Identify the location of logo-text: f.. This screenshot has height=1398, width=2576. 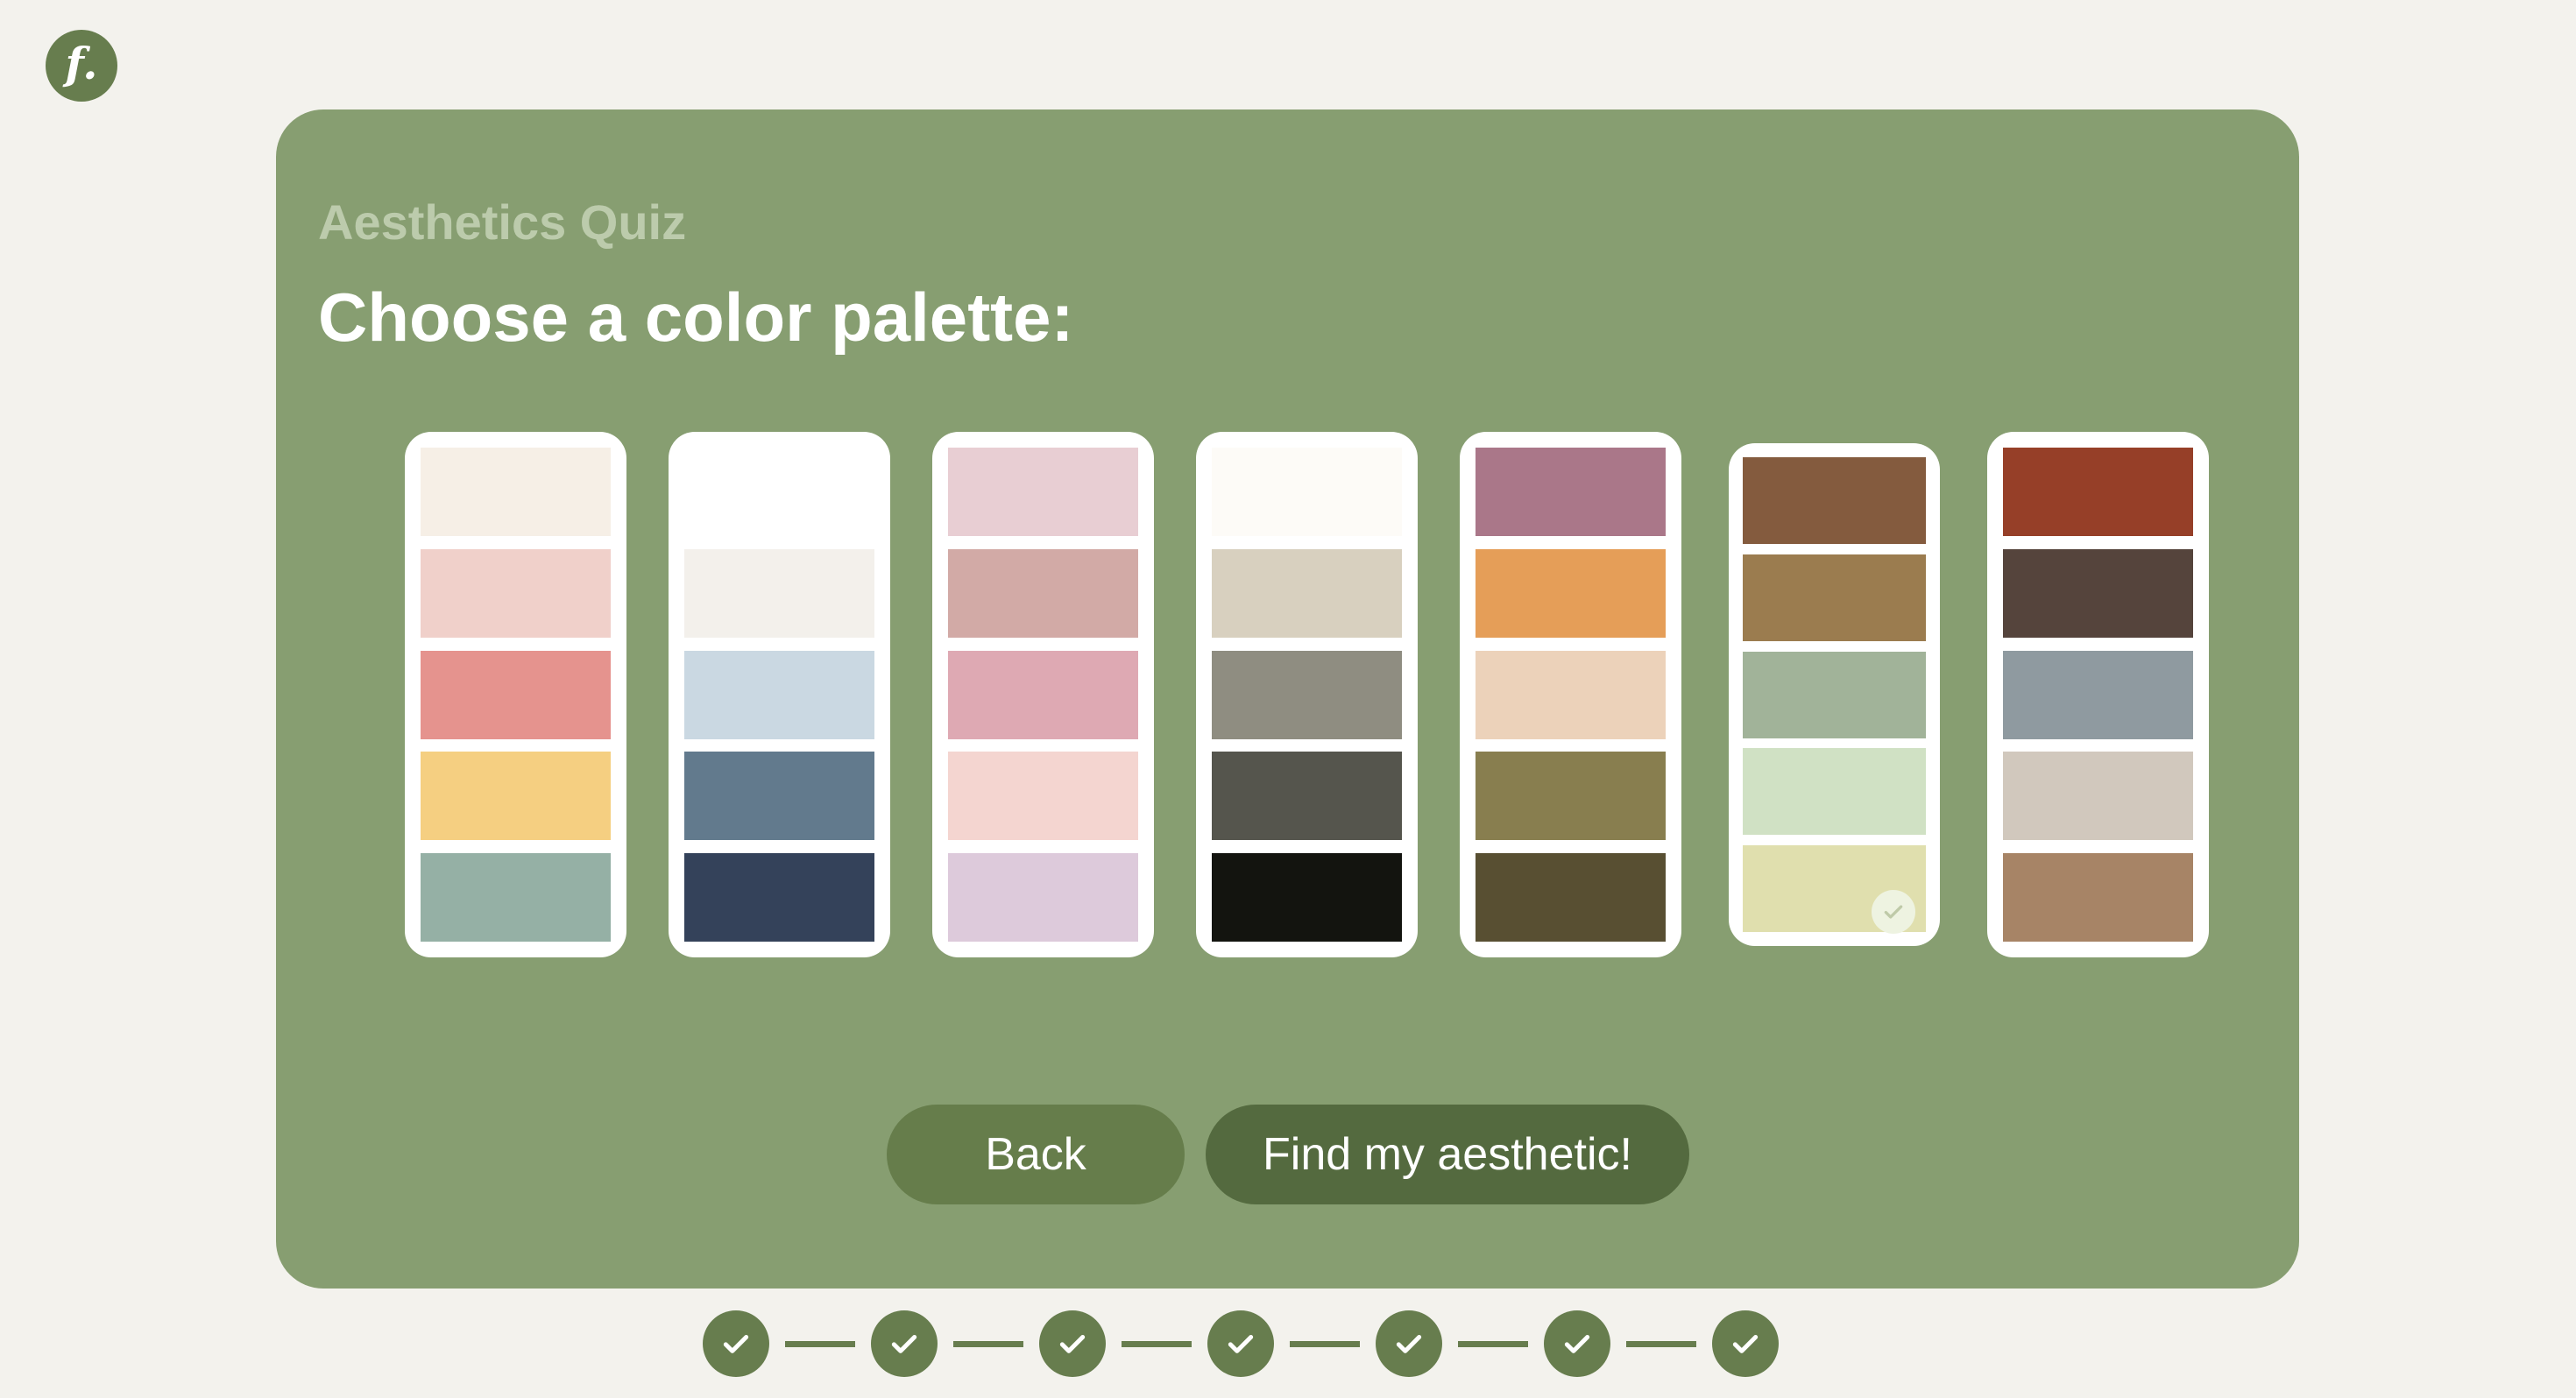
(81, 63).